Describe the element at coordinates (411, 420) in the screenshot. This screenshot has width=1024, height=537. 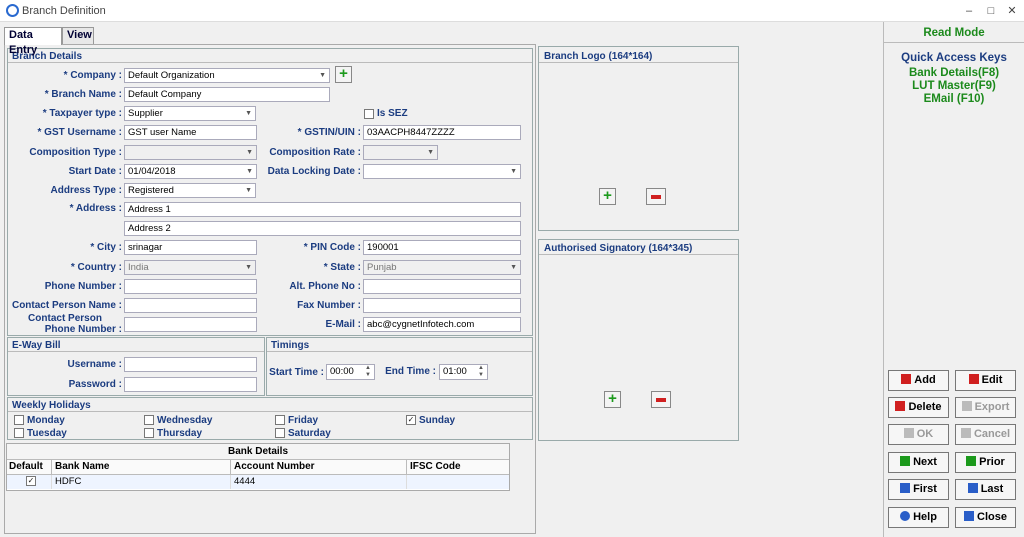
I see `sunday-checkbox: ✓` at that location.